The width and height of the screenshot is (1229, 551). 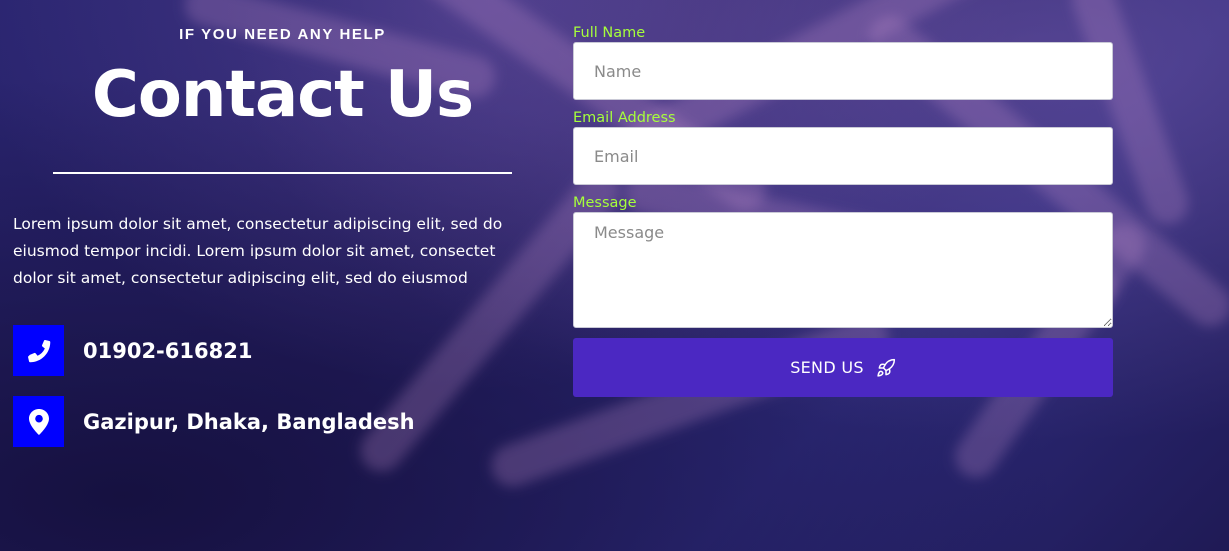 What do you see at coordinates (886, 368) in the screenshot?
I see `rocket-icon` at bounding box center [886, 368].